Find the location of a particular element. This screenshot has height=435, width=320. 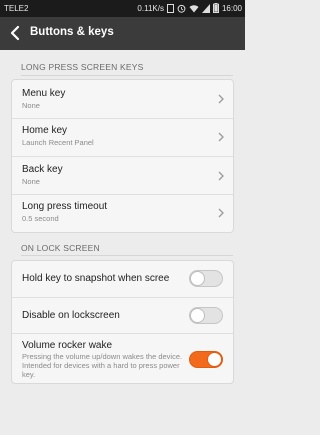

section-header-long-press: LONG PRESS SCREEN KEYS is located at coordinates (82, 67).